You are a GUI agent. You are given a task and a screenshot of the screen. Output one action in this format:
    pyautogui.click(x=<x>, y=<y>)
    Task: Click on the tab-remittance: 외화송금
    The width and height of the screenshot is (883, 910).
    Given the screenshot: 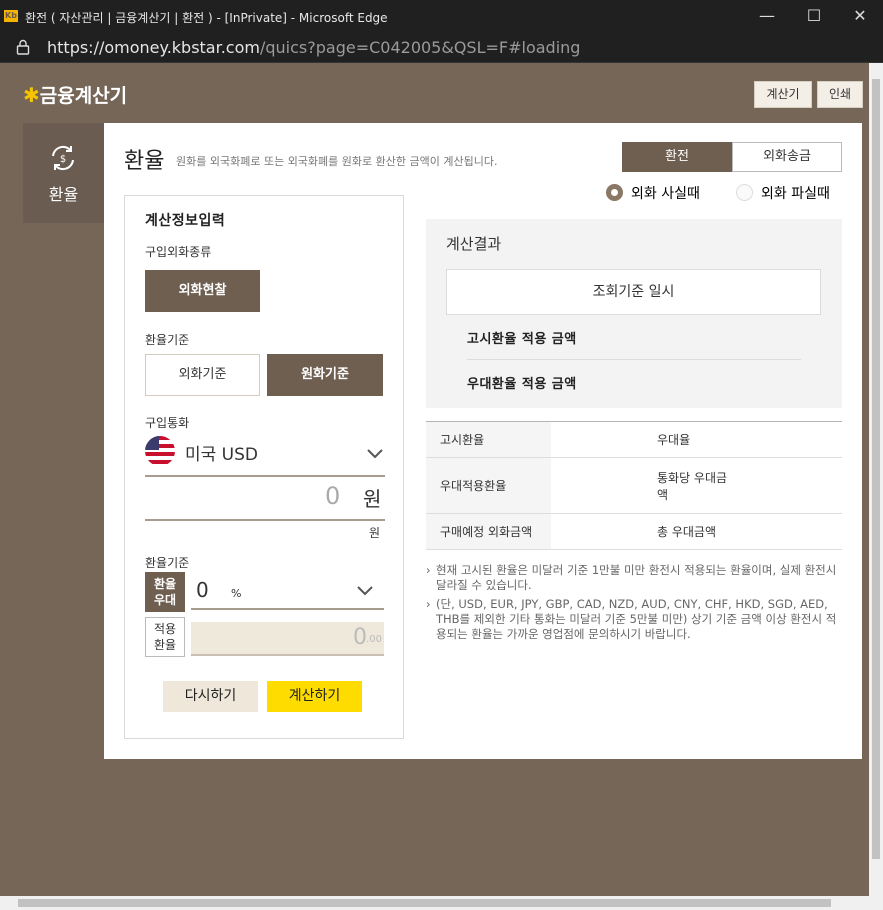 What is the action you would take?
    pyautogui.click(x=787, y=157)
    